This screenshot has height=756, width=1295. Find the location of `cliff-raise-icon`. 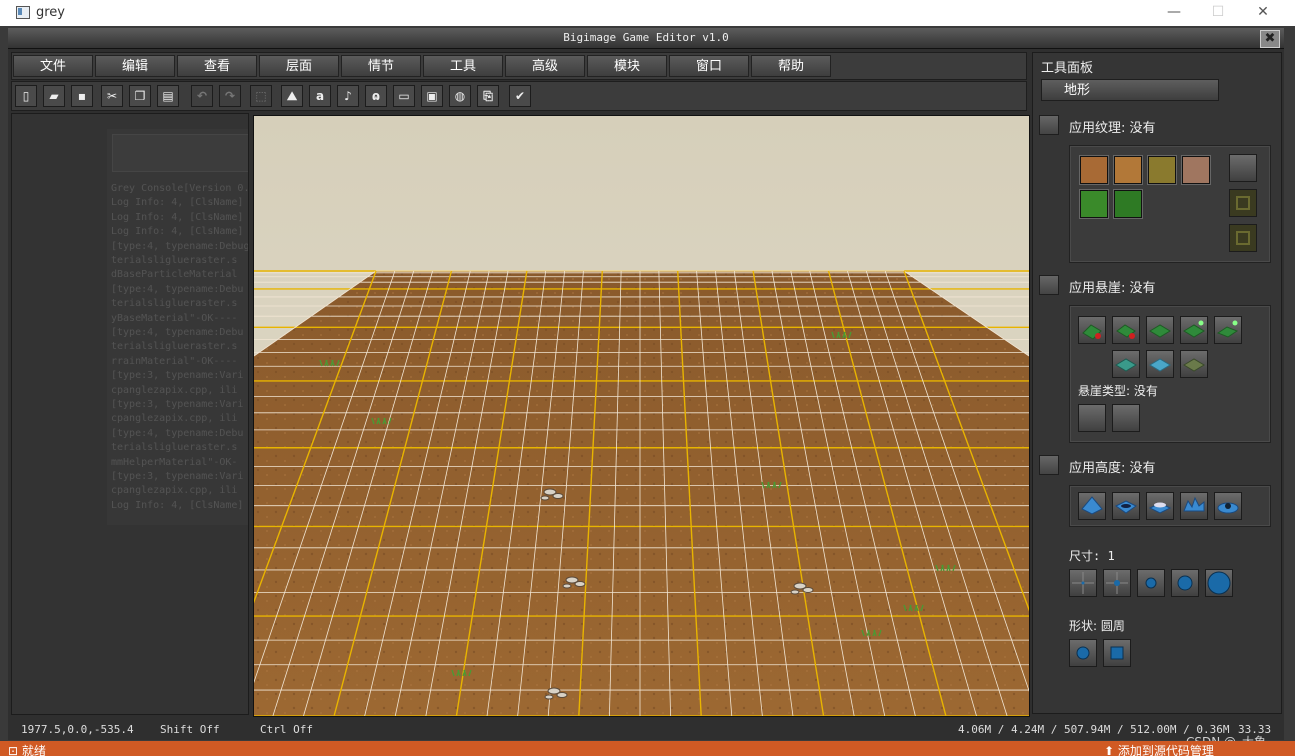

cliff-raise-icon is located at coordinates (1126, 330).